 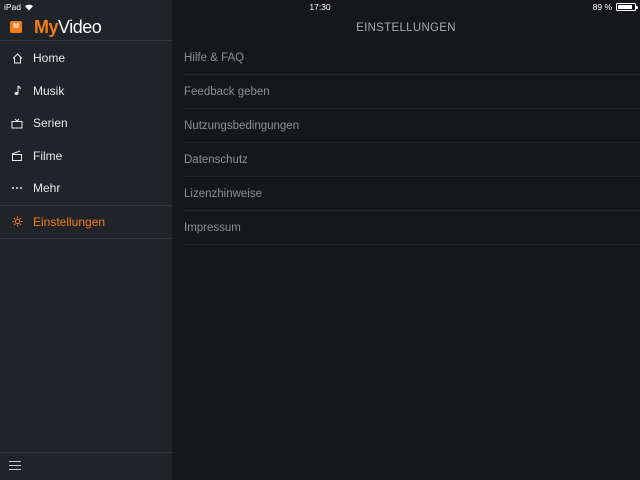 I want to click on settings-item-hilfe-faq: Hilfe & FAQ, so click(x=412, y=58).